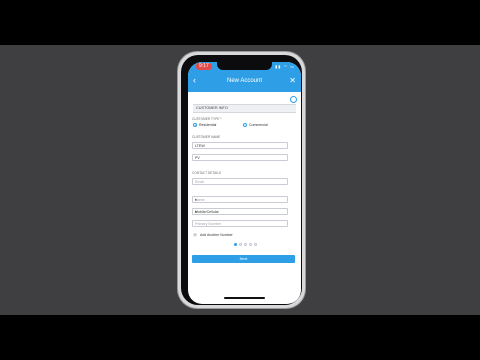  Describe the element at coordinates (240, 157) in the screenshot. I see `last-name-input: PV` at that location.